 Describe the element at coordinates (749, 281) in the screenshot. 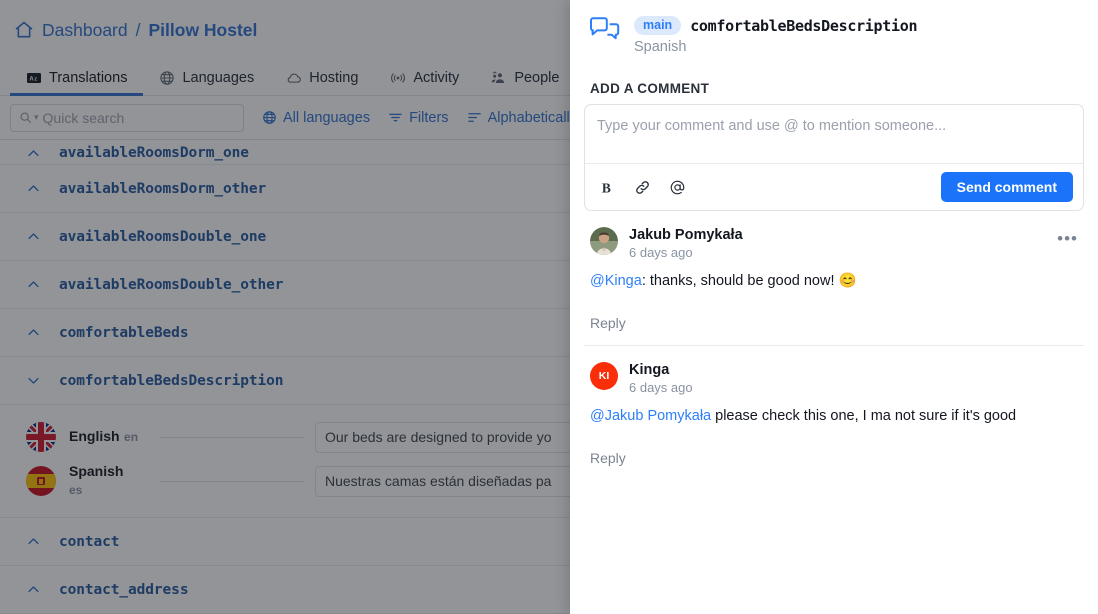

I see `comment-text: : thanks, should be good now! 😊` at that location.